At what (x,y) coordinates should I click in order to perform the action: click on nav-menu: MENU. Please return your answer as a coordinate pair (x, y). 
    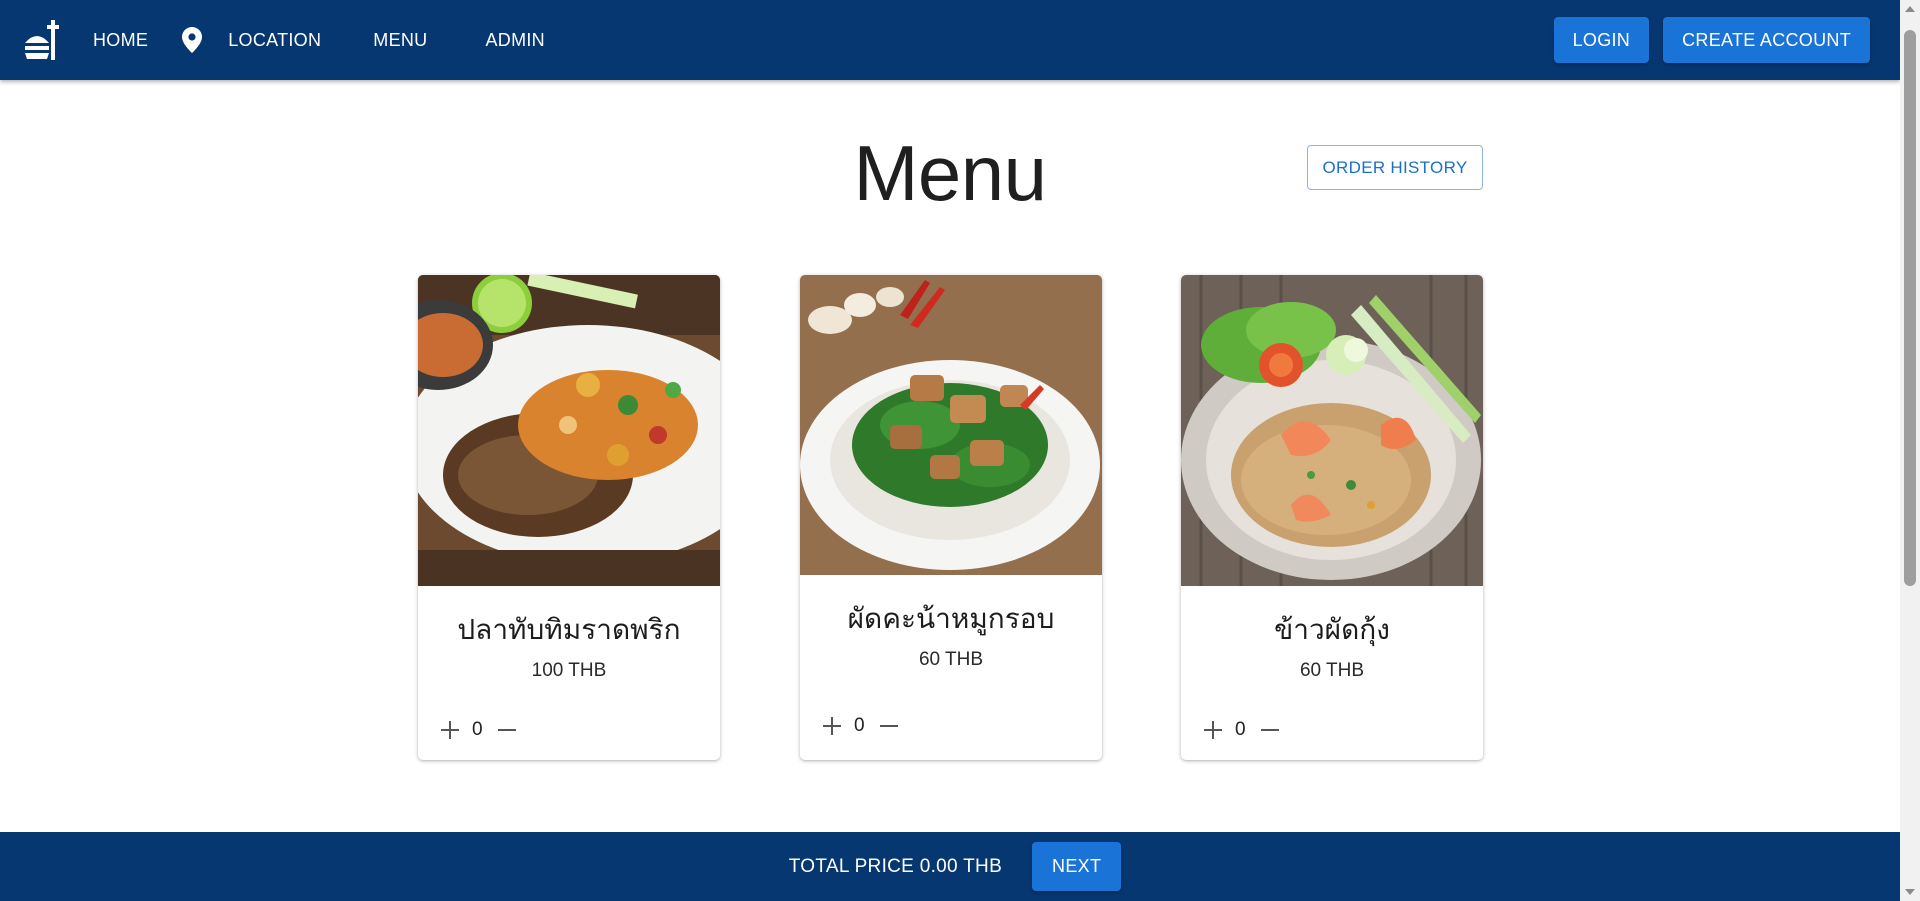
    Looking at the image, I should click on (400, 40).